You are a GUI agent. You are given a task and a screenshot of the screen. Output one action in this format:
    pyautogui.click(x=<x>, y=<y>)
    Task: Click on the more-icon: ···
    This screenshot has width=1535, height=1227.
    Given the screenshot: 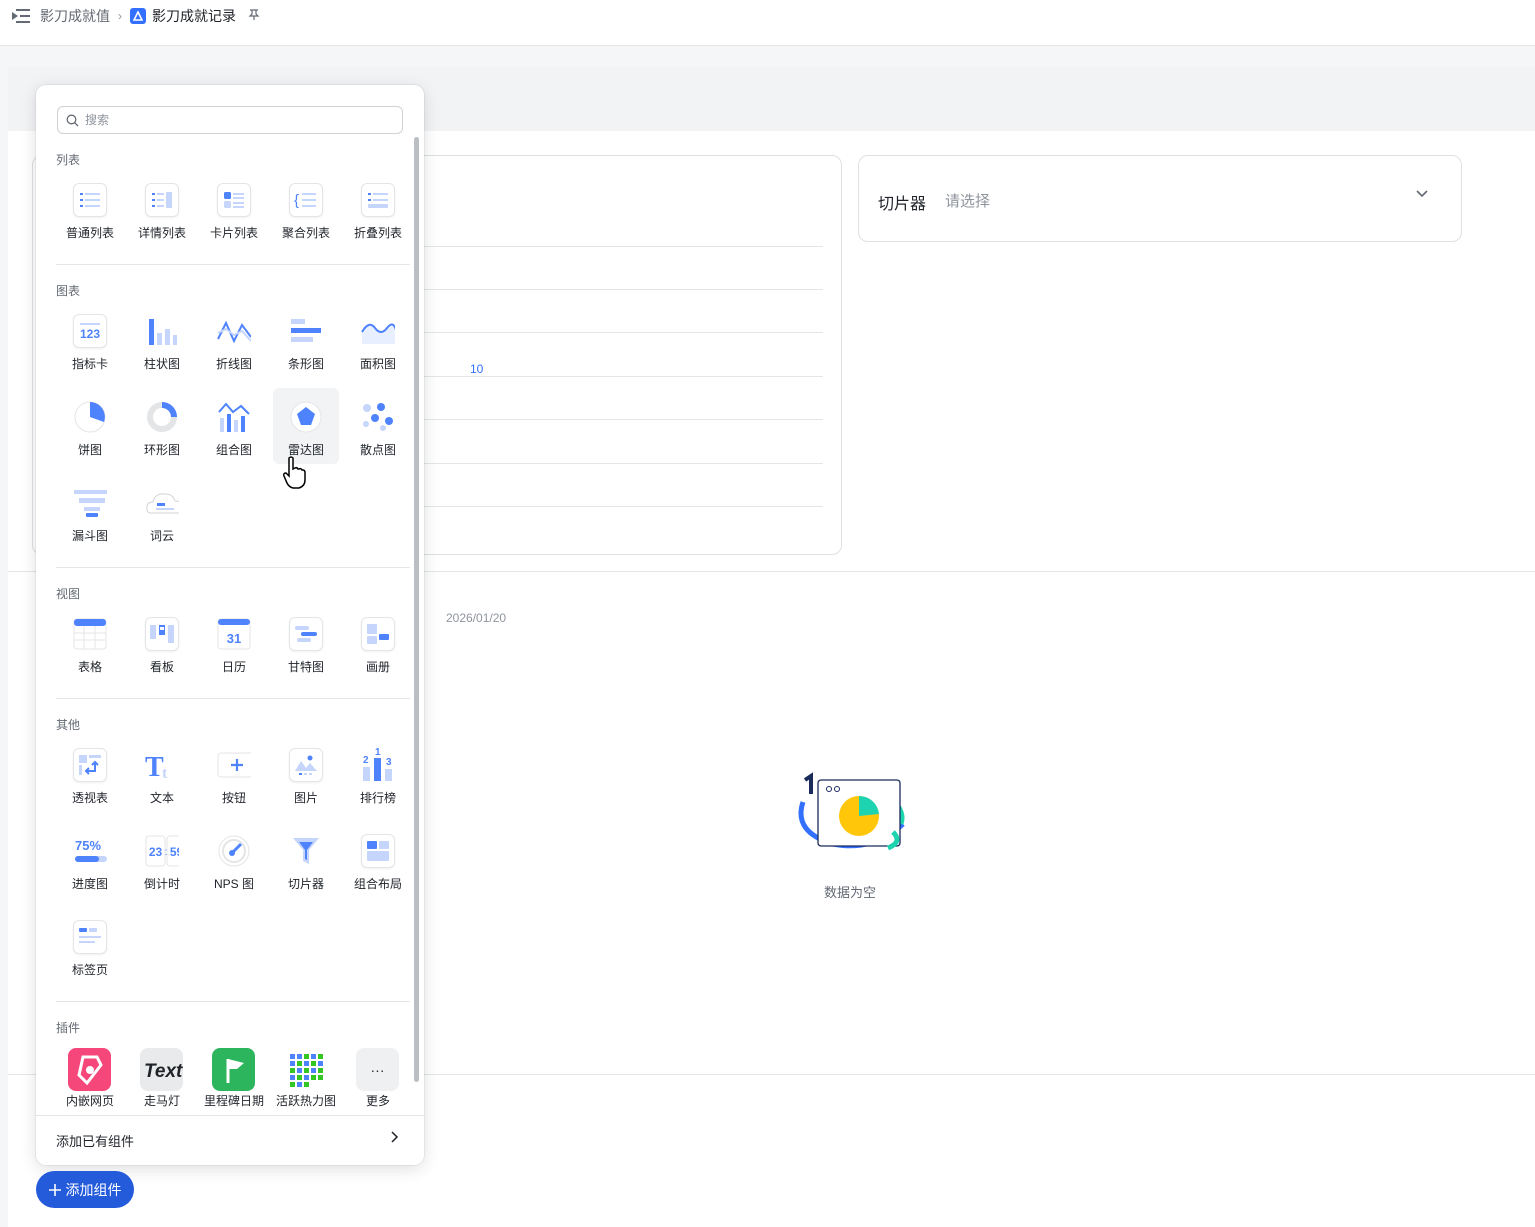 What is the action you would take?
    pyautogui.click(x=377, y=1069)
    